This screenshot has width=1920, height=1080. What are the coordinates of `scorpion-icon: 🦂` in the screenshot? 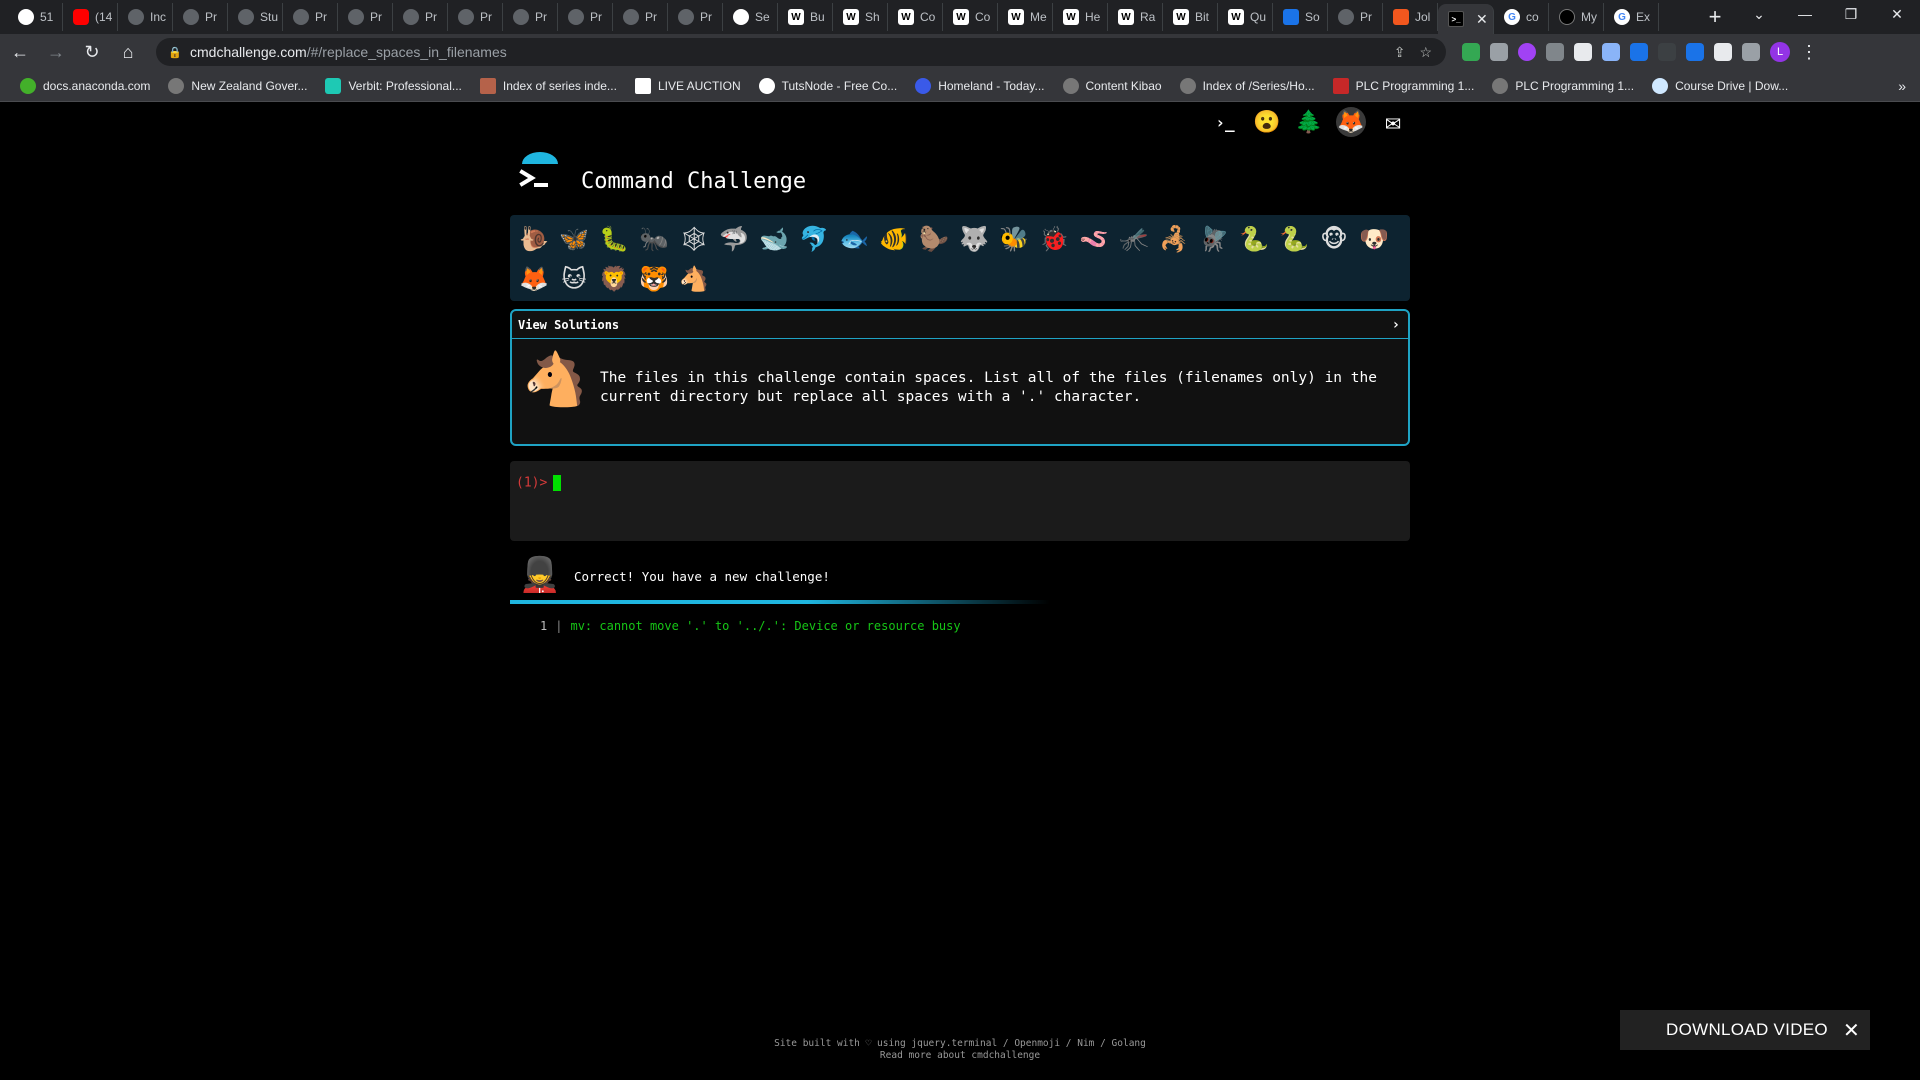 It's located at (1174, 239).